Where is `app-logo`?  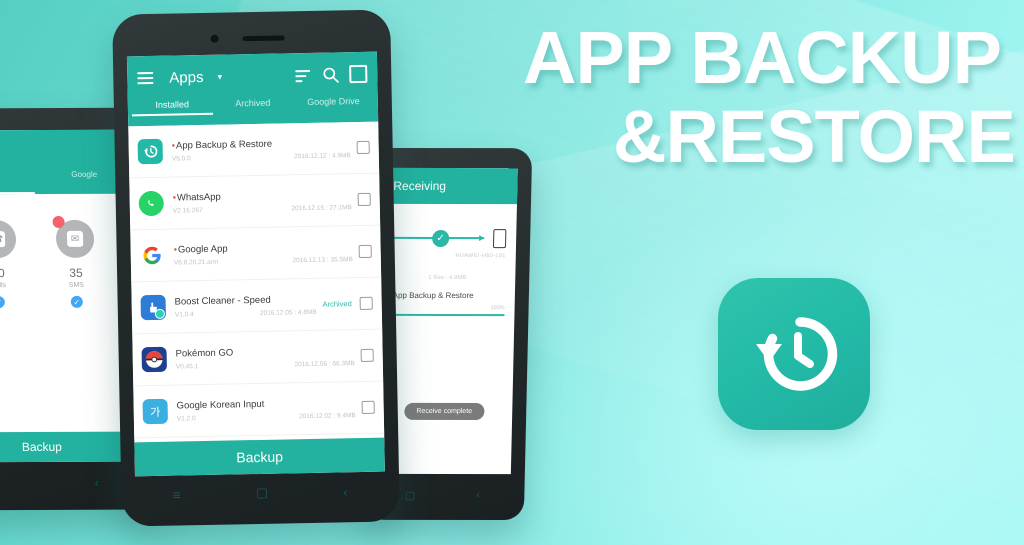
app-logo is located at coordinates (794, 354).